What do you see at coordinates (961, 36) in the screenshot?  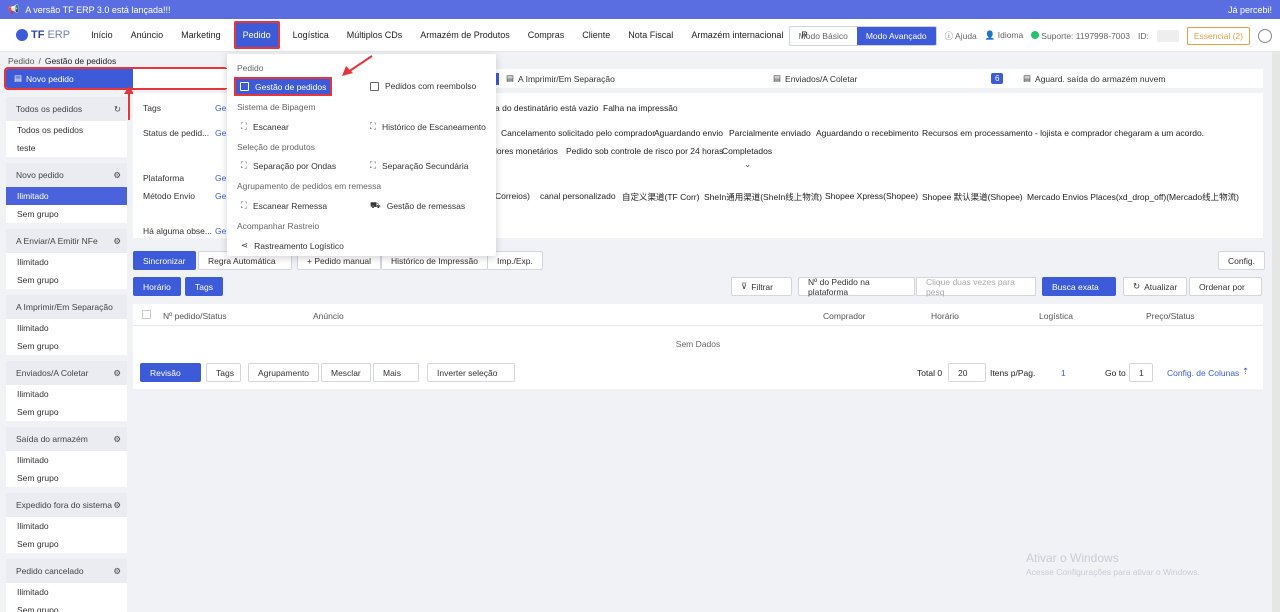 I see `help-link: ⓘ Ajuda` at bounding box center [961, 36].